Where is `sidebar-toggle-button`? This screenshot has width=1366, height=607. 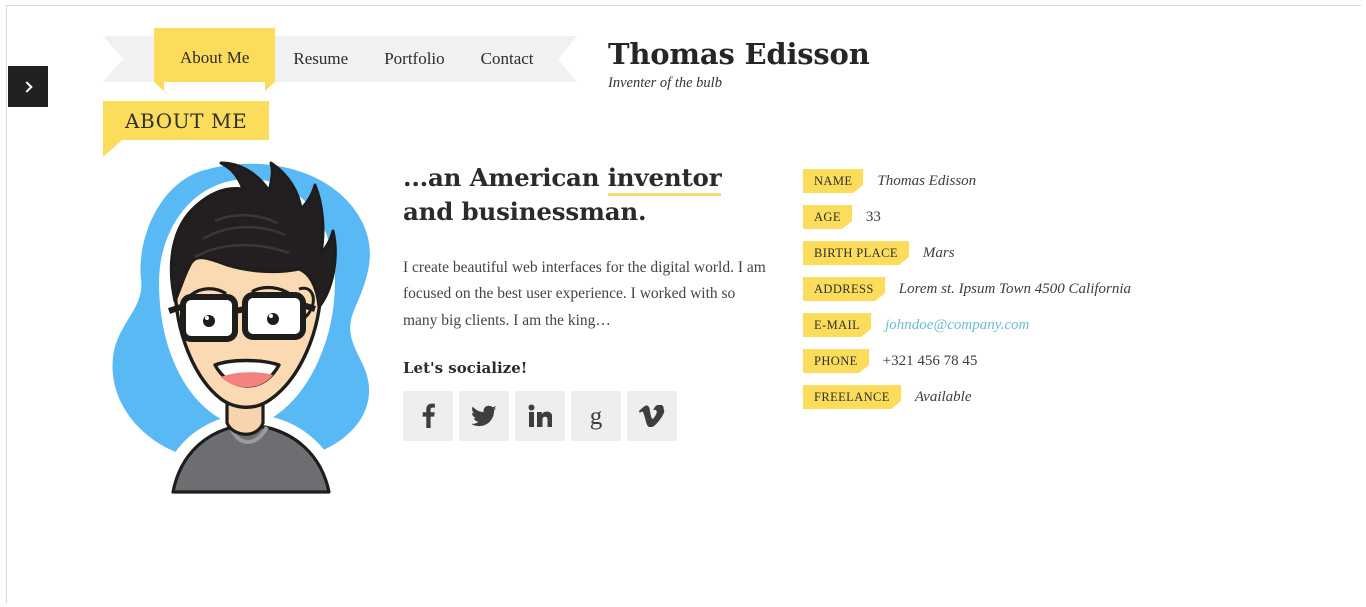
sidebar-toggle-button is located at coordinates (28, 86).